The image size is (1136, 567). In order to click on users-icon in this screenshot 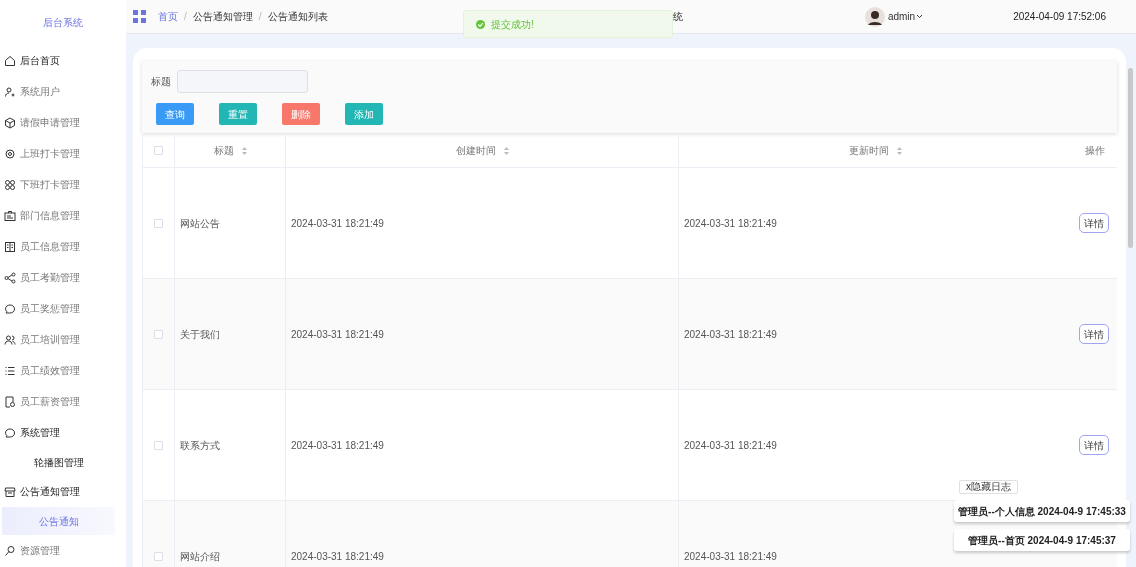, I will do `click(10, 339)`.